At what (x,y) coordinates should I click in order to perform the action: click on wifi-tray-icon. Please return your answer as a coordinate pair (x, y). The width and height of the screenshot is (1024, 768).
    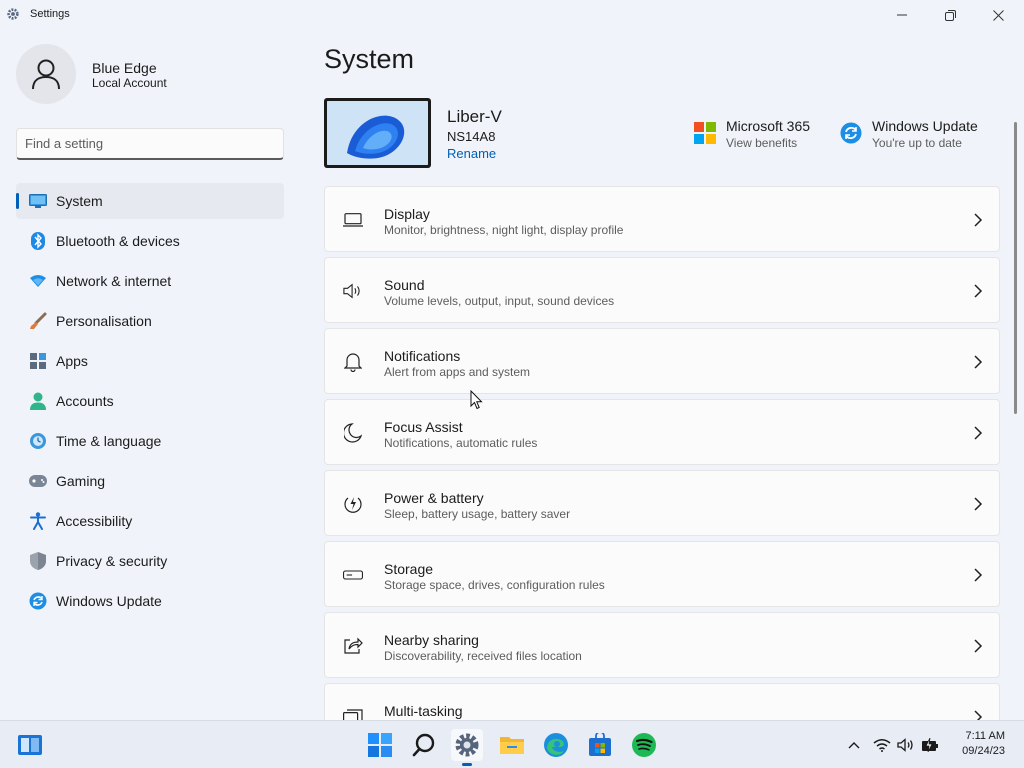
    Looking at the image, I should click on (882, 745).